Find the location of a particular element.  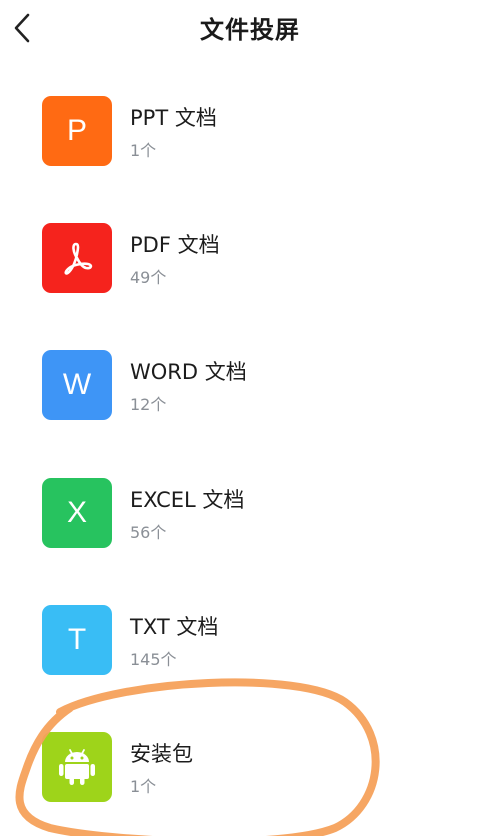

android-robot-glyph is located at coordinates (77, 767).